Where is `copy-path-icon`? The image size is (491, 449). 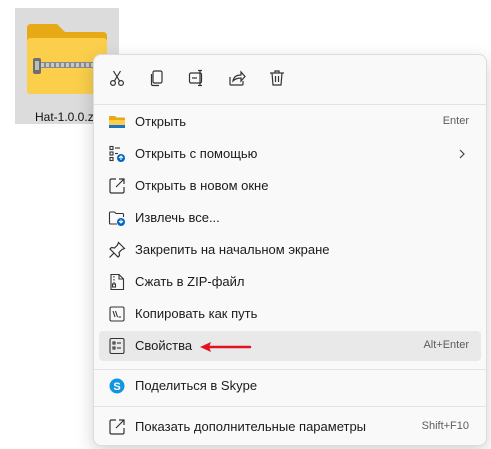 copy-path-icon is located at coordinates (117, 314).